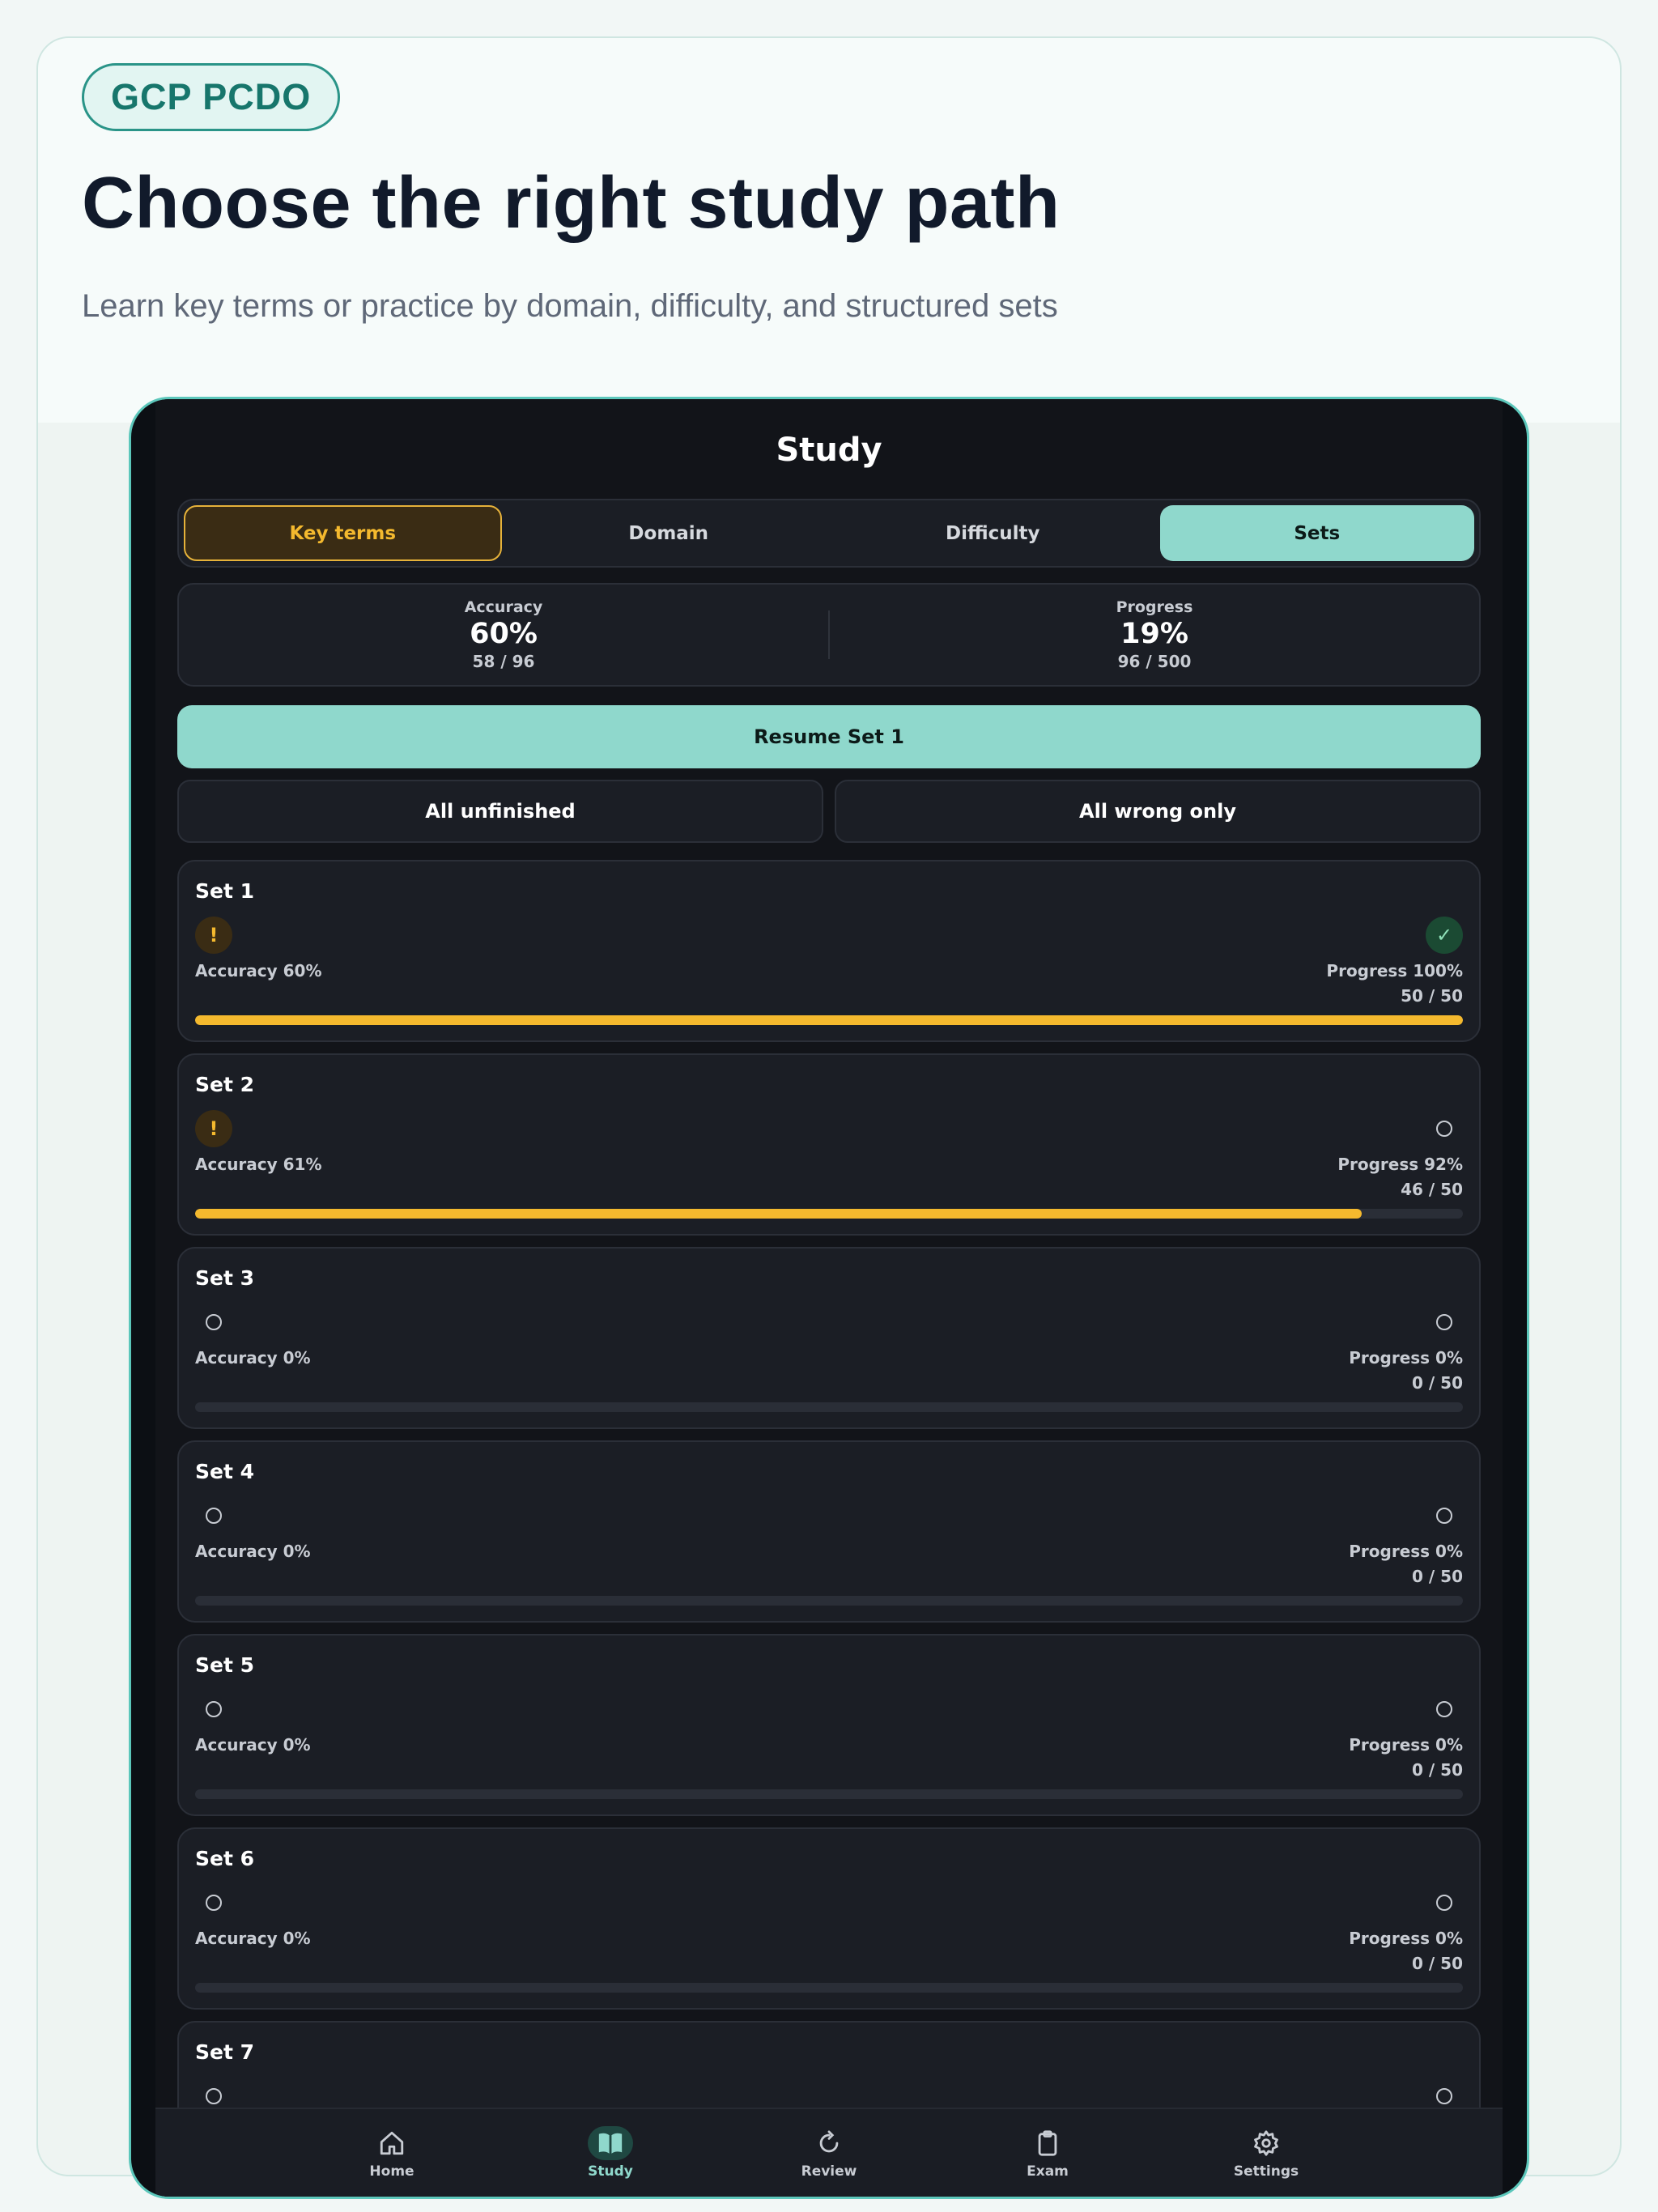  I want to click on progress-stat: Progress 19% 96 / 500, so click(1154, 635).